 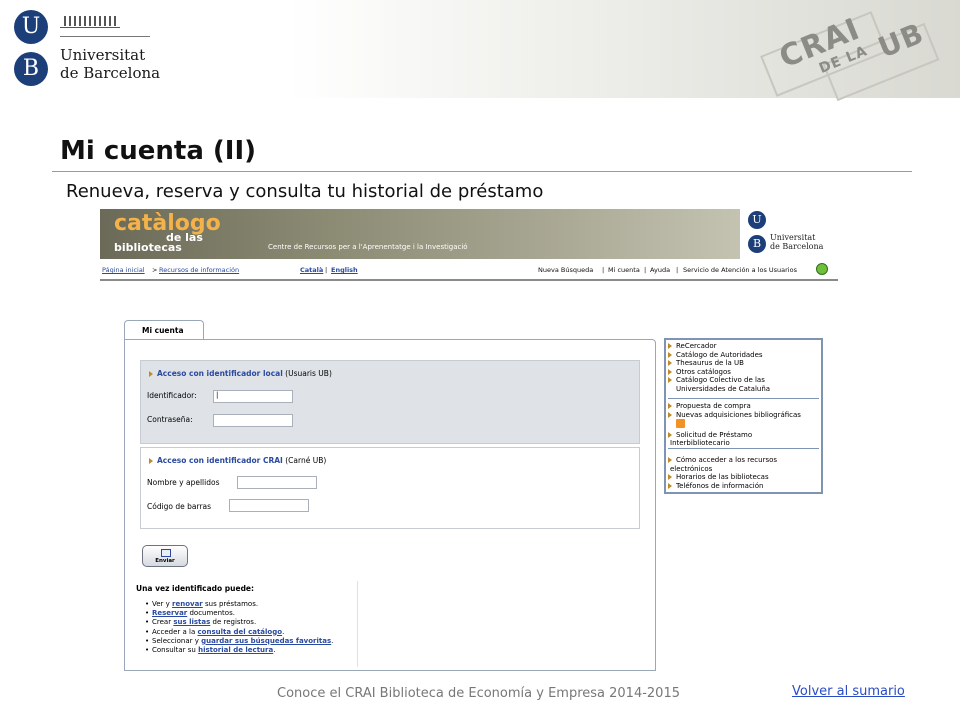 What do you see at coordinates (797, 246) in the screenshot?
I see `catalog-ub-name-line2: de Barcelona` at bounding box center [797, 246].